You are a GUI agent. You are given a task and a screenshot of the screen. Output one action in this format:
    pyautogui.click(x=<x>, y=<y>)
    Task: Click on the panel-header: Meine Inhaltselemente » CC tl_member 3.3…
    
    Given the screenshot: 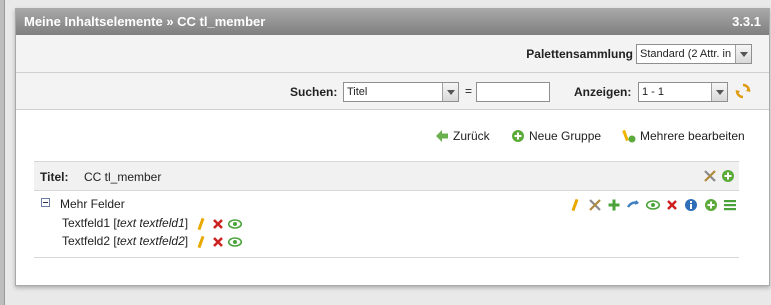 What is the action you would take?
    pyautogui.click(x=392, y=22)
    